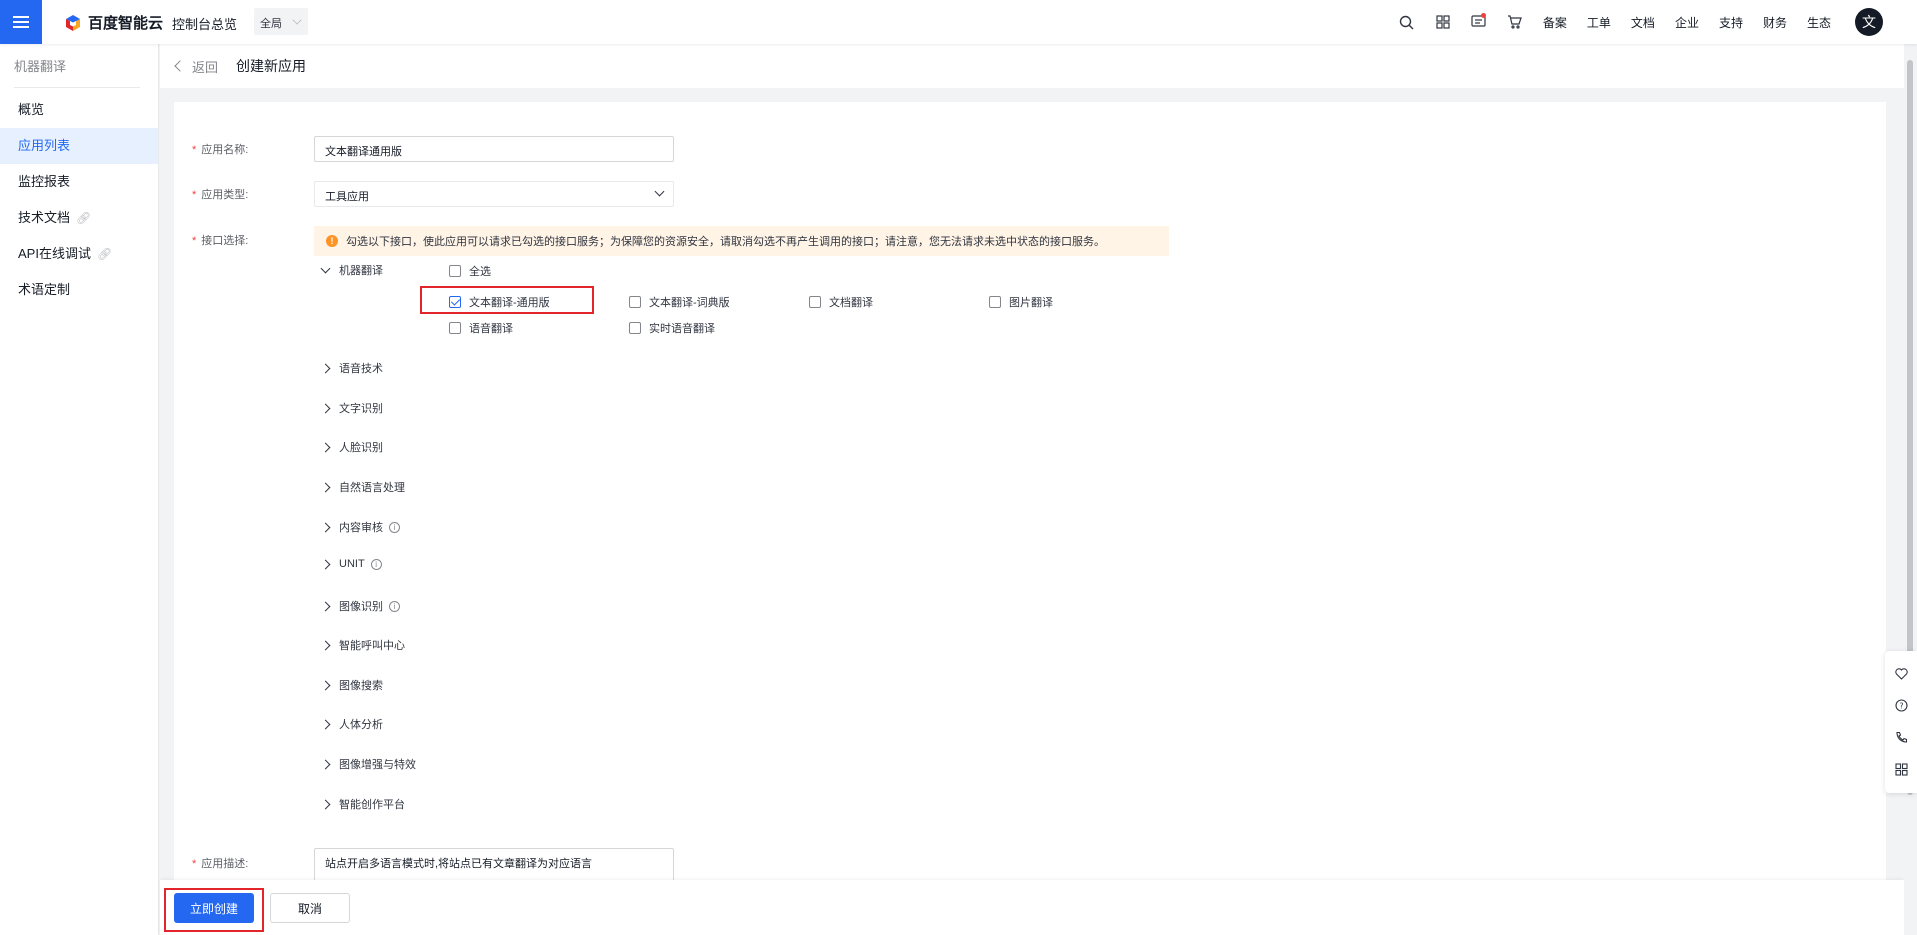 This screenshot has height=935, width=1917. What do you see at coordinates (1443, 22) in the screenshot?
I see `grid-apps-icon` at bounding box center [1443, 22].